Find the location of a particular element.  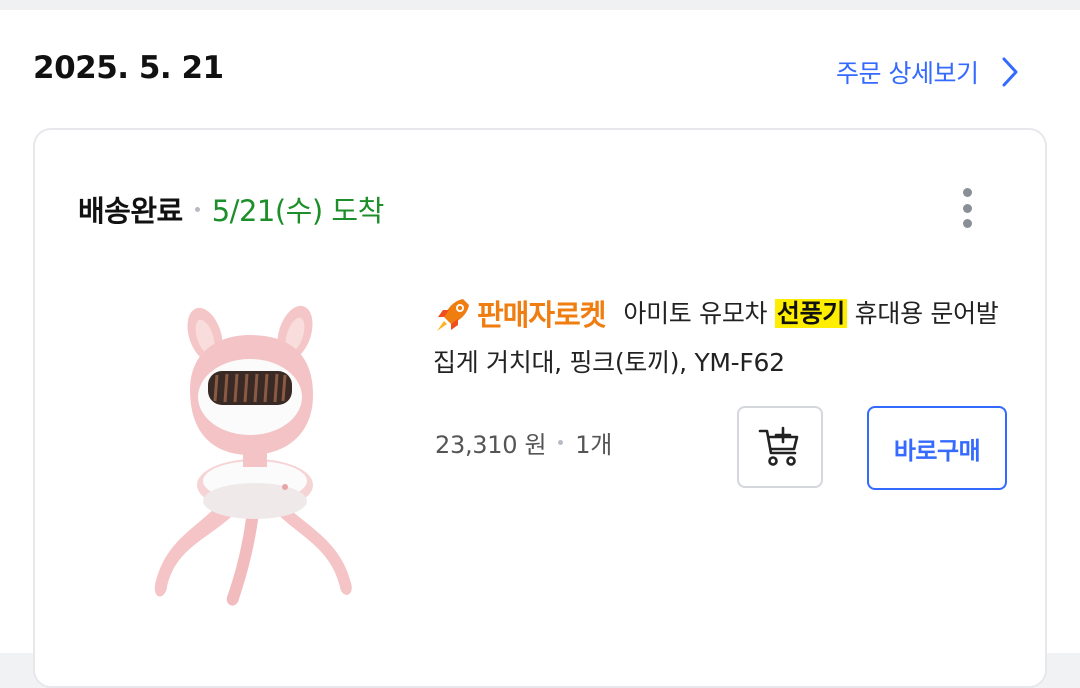

more-options-button is located at coordinates (967, 208).